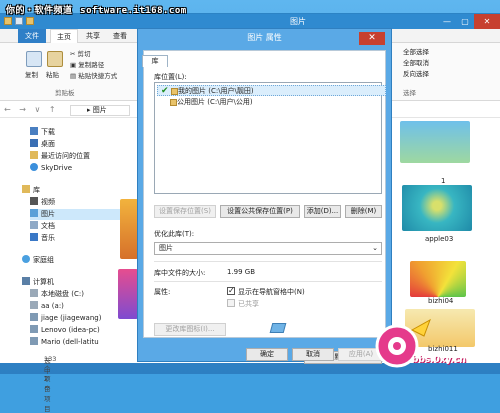 This screenshot has height=413, width=500. I want to click on dialog-title: 图片 属性, so click(264, 37).